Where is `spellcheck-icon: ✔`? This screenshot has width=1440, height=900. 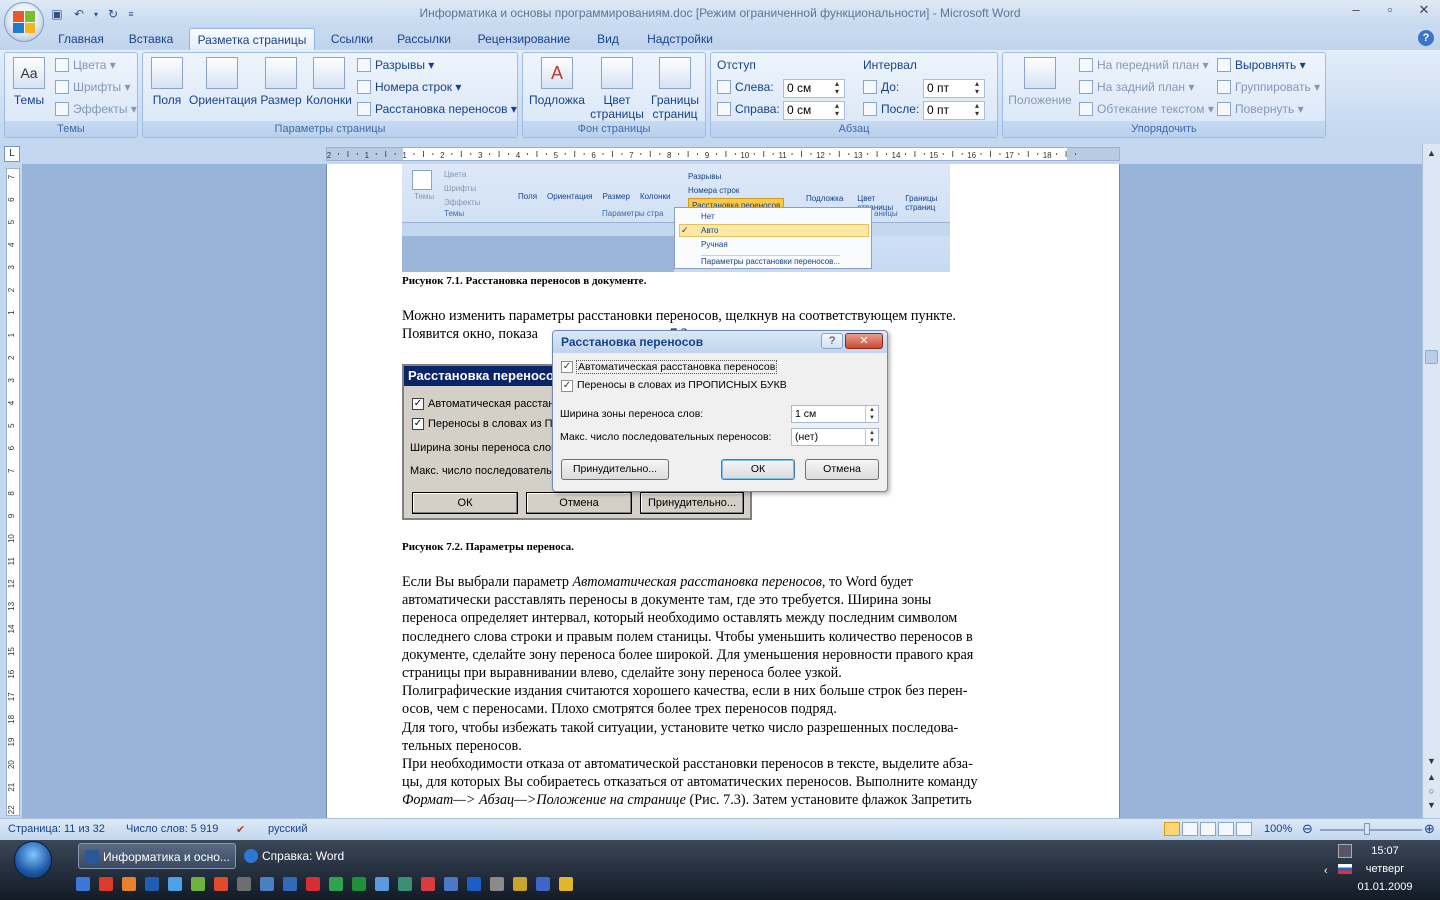
spellcheck-icon: ✔ is located at coordinates (240, 829).